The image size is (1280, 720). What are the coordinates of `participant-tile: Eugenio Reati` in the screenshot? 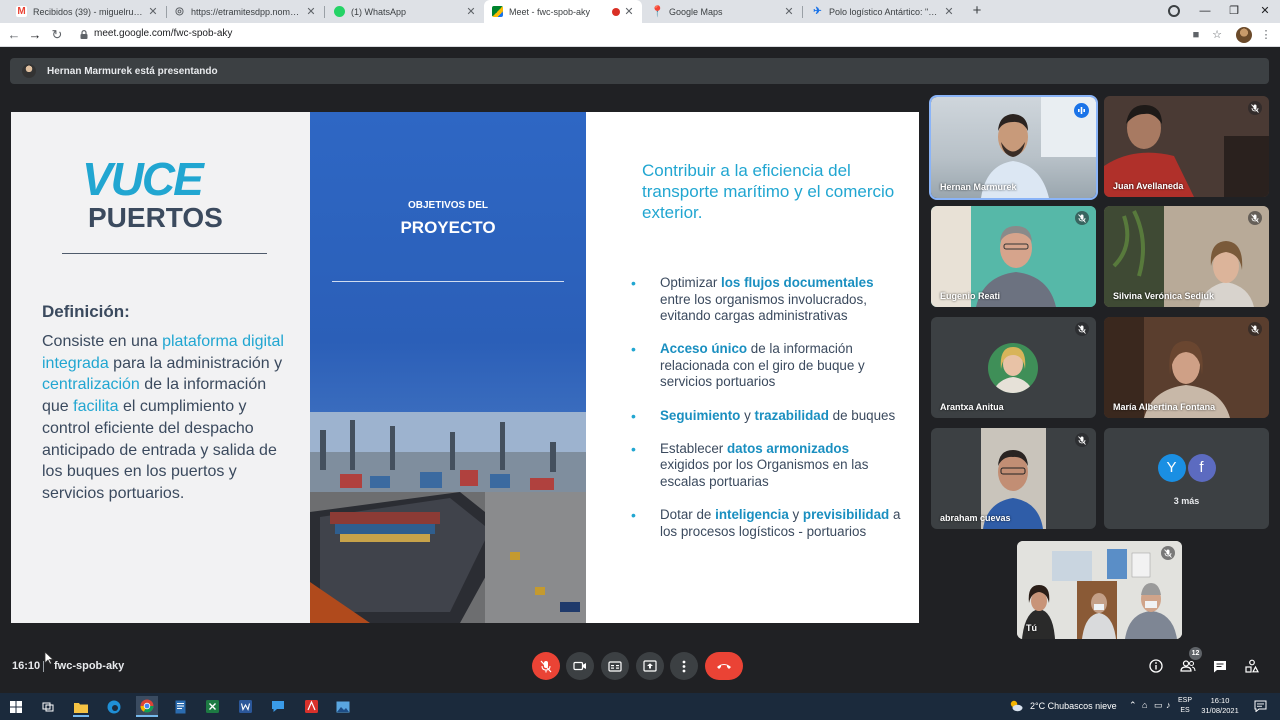 It's located at (1013, 256).